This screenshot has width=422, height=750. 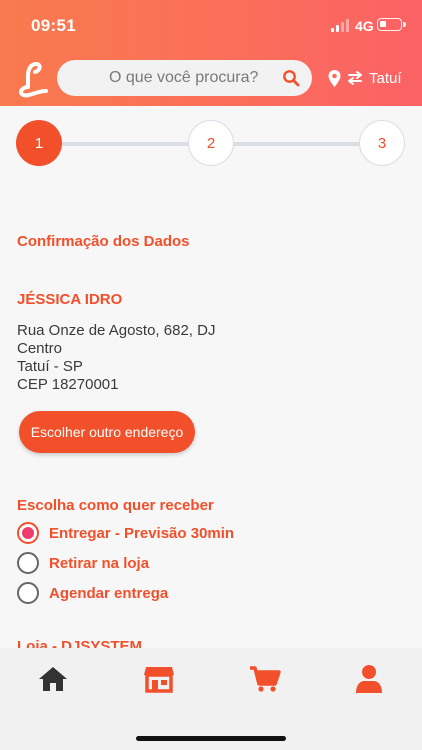 I want to click on map-pin-icon, so click(x=334, y=78).